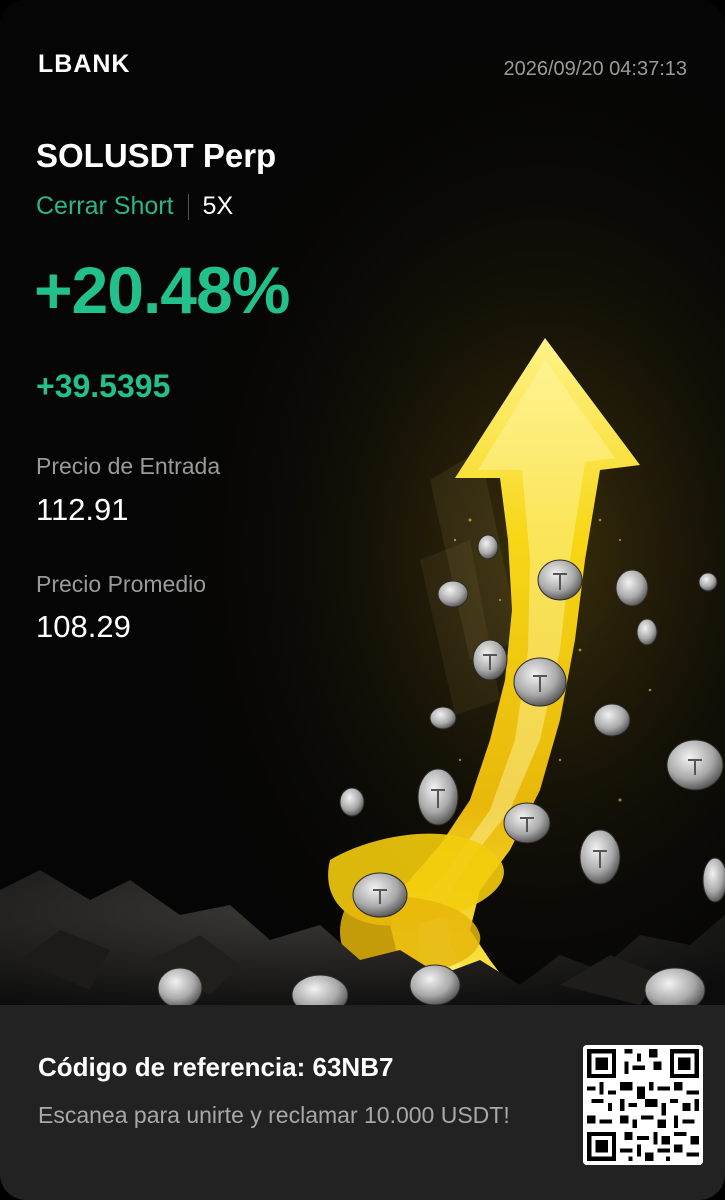 Image resolution: width=725 pixels, height=1200 pixels. Describe the element at coordinates (188, 206) in the screenshot. I see `divider` at that location.